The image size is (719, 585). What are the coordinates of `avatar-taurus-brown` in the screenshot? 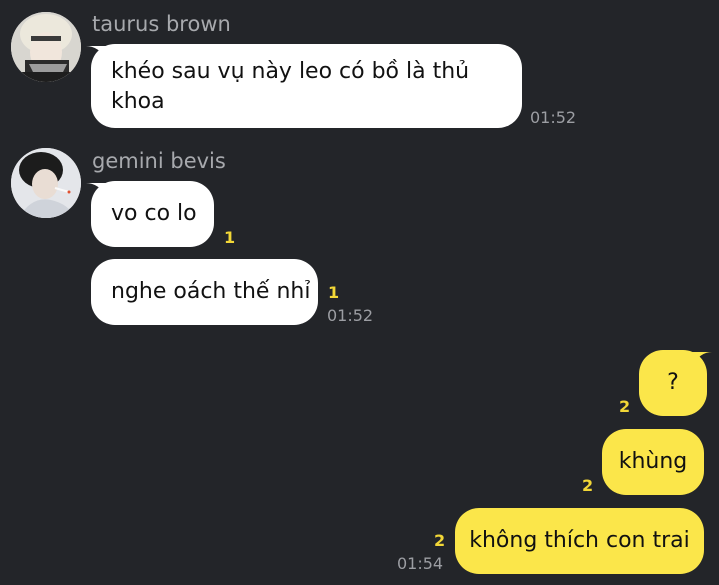 It's located at (46, 47).